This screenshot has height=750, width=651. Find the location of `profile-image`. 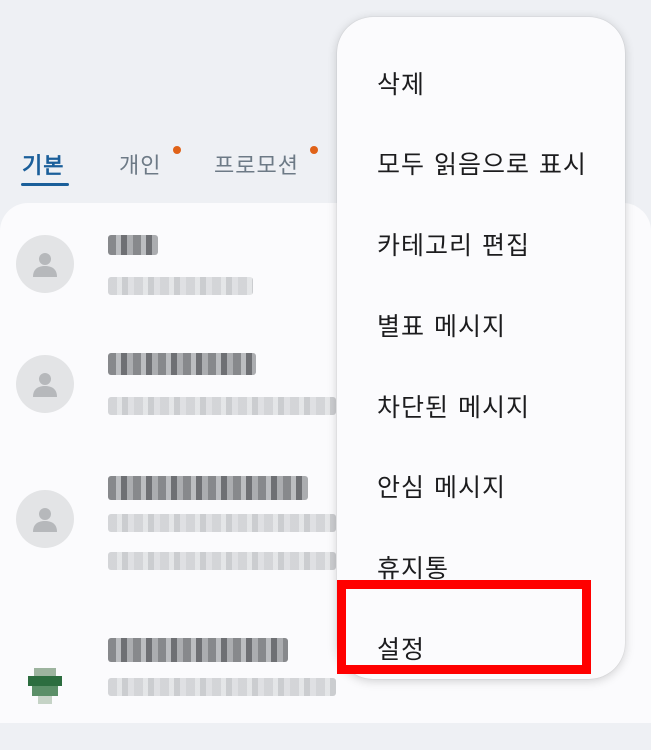

profile-image is located at coordinates (45, 679).